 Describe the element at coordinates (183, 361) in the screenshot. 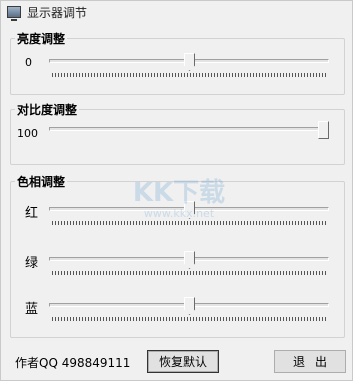

I see `restore-defaults-button: 恢复默认` at that location.